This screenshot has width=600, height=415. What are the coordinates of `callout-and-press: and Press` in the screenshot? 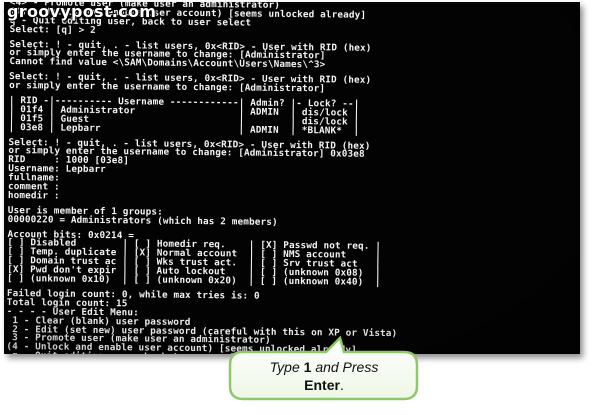 It's located at (347, 367).